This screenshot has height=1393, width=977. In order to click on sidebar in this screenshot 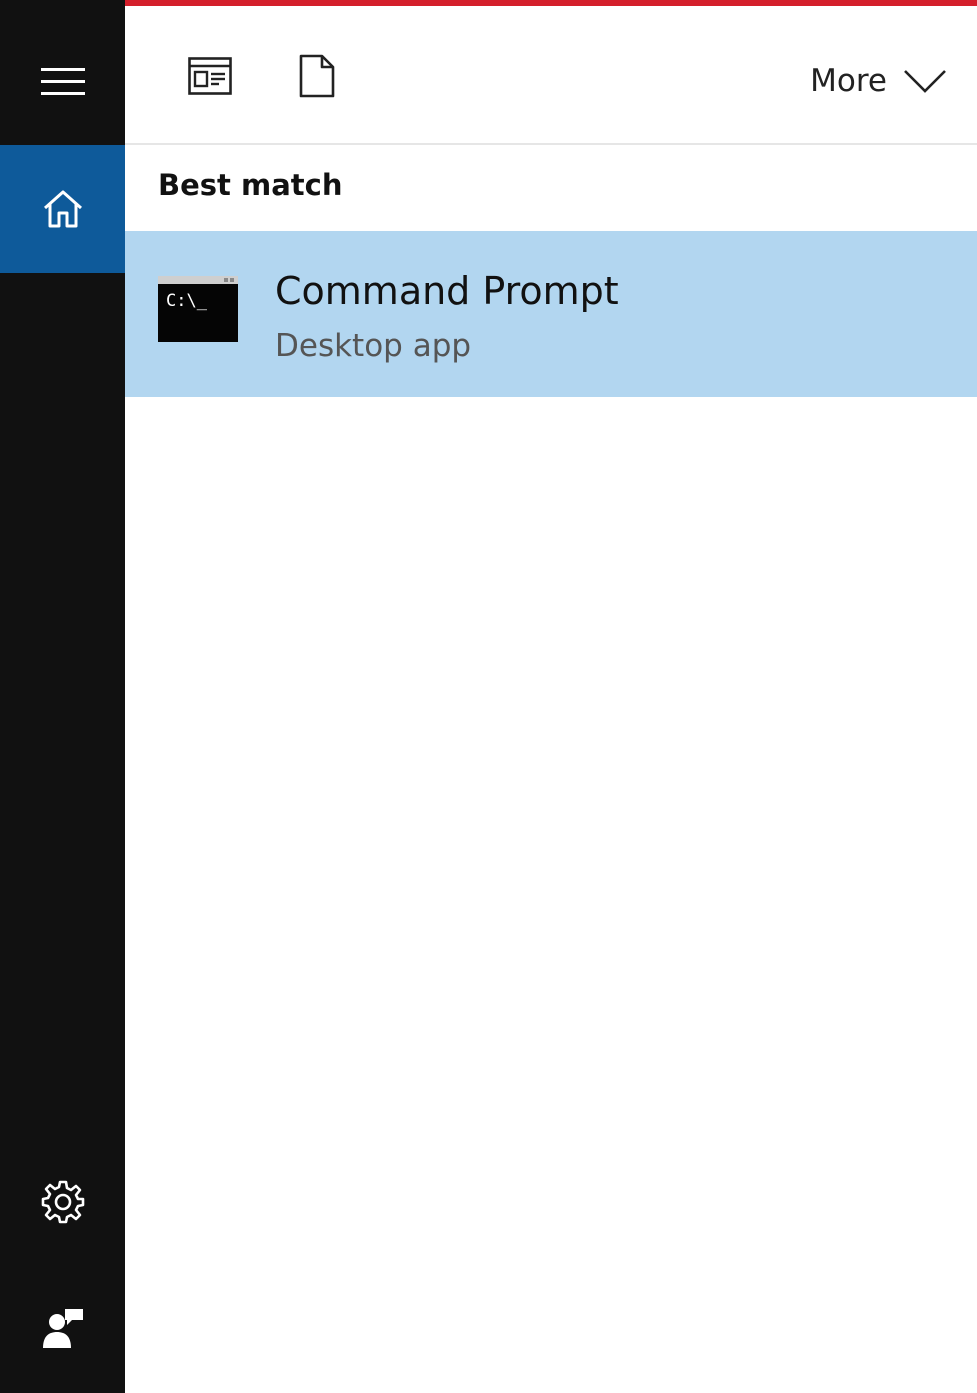, I will do `click(62, 696)`.